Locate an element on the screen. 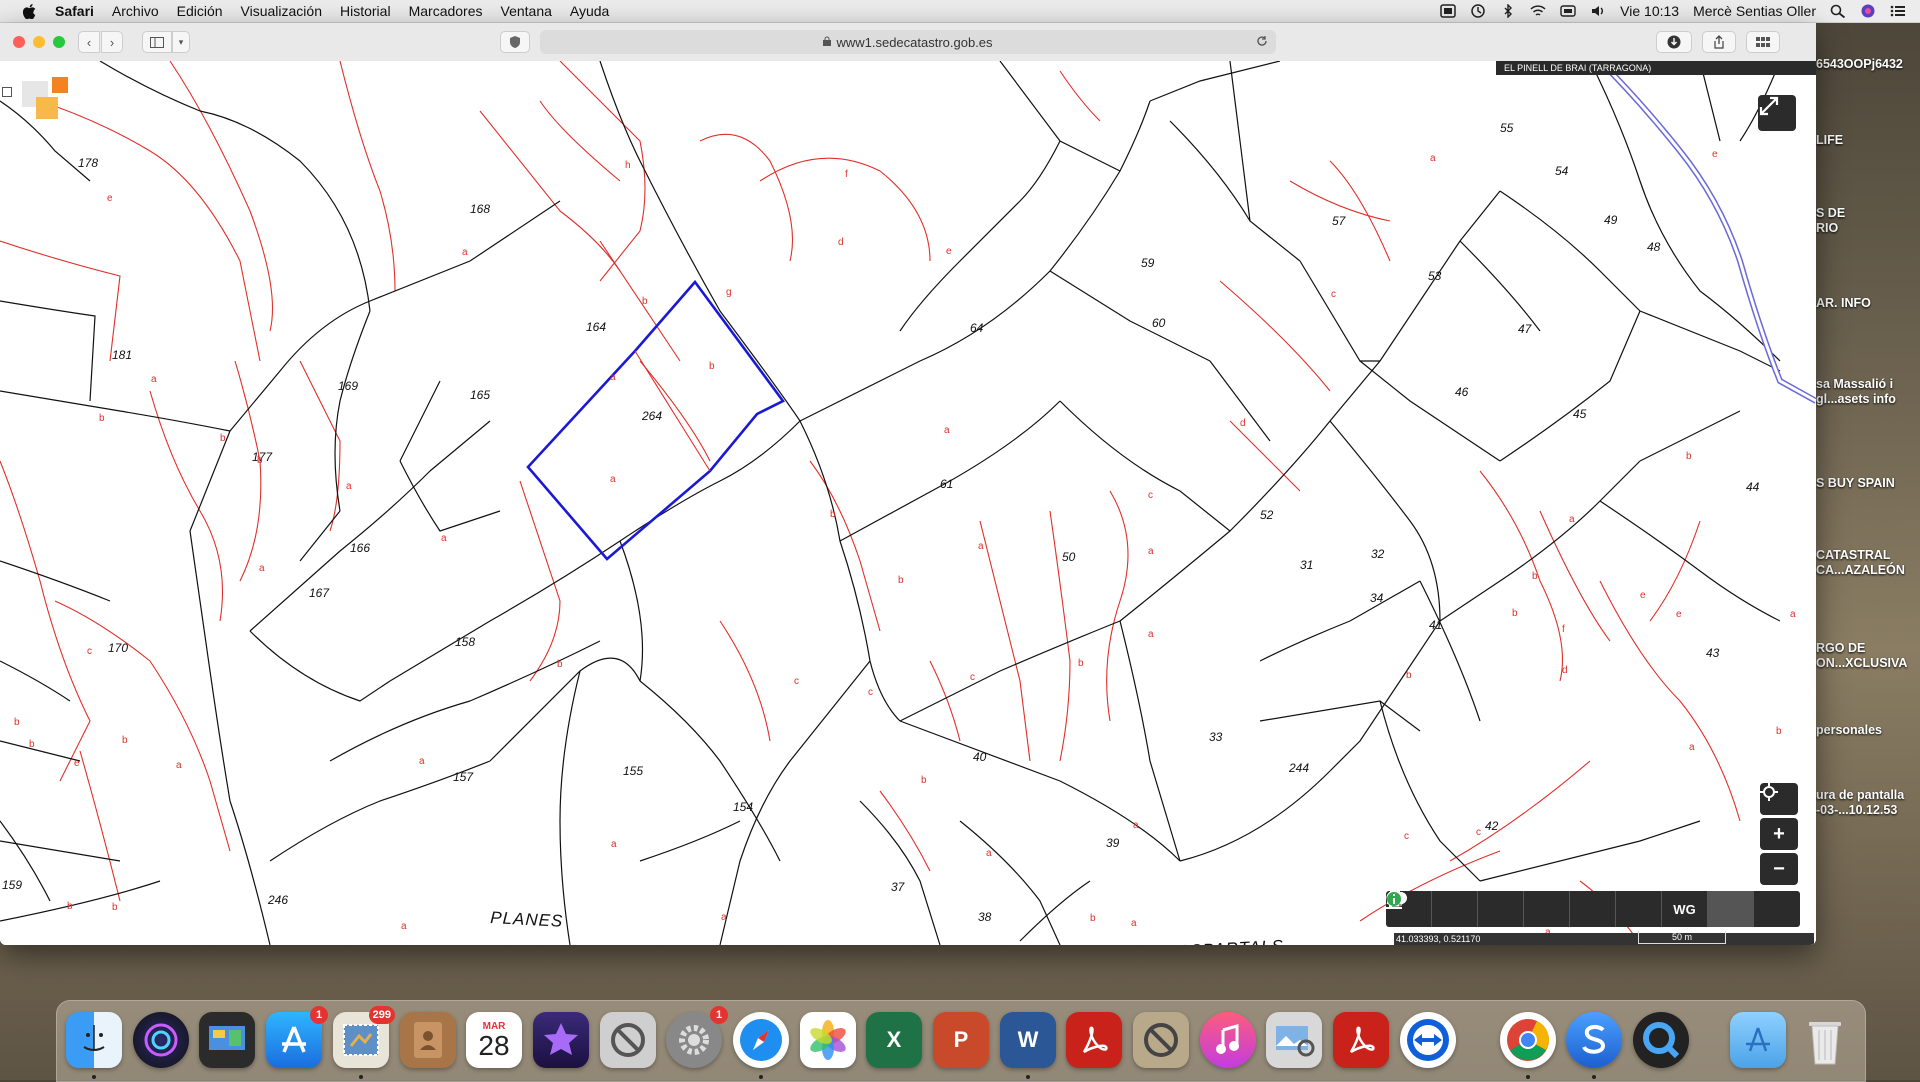 The width and height of the screenshot is (1920, 1082). photo-booth-dock-icon is located at coordinates (227, 1040).